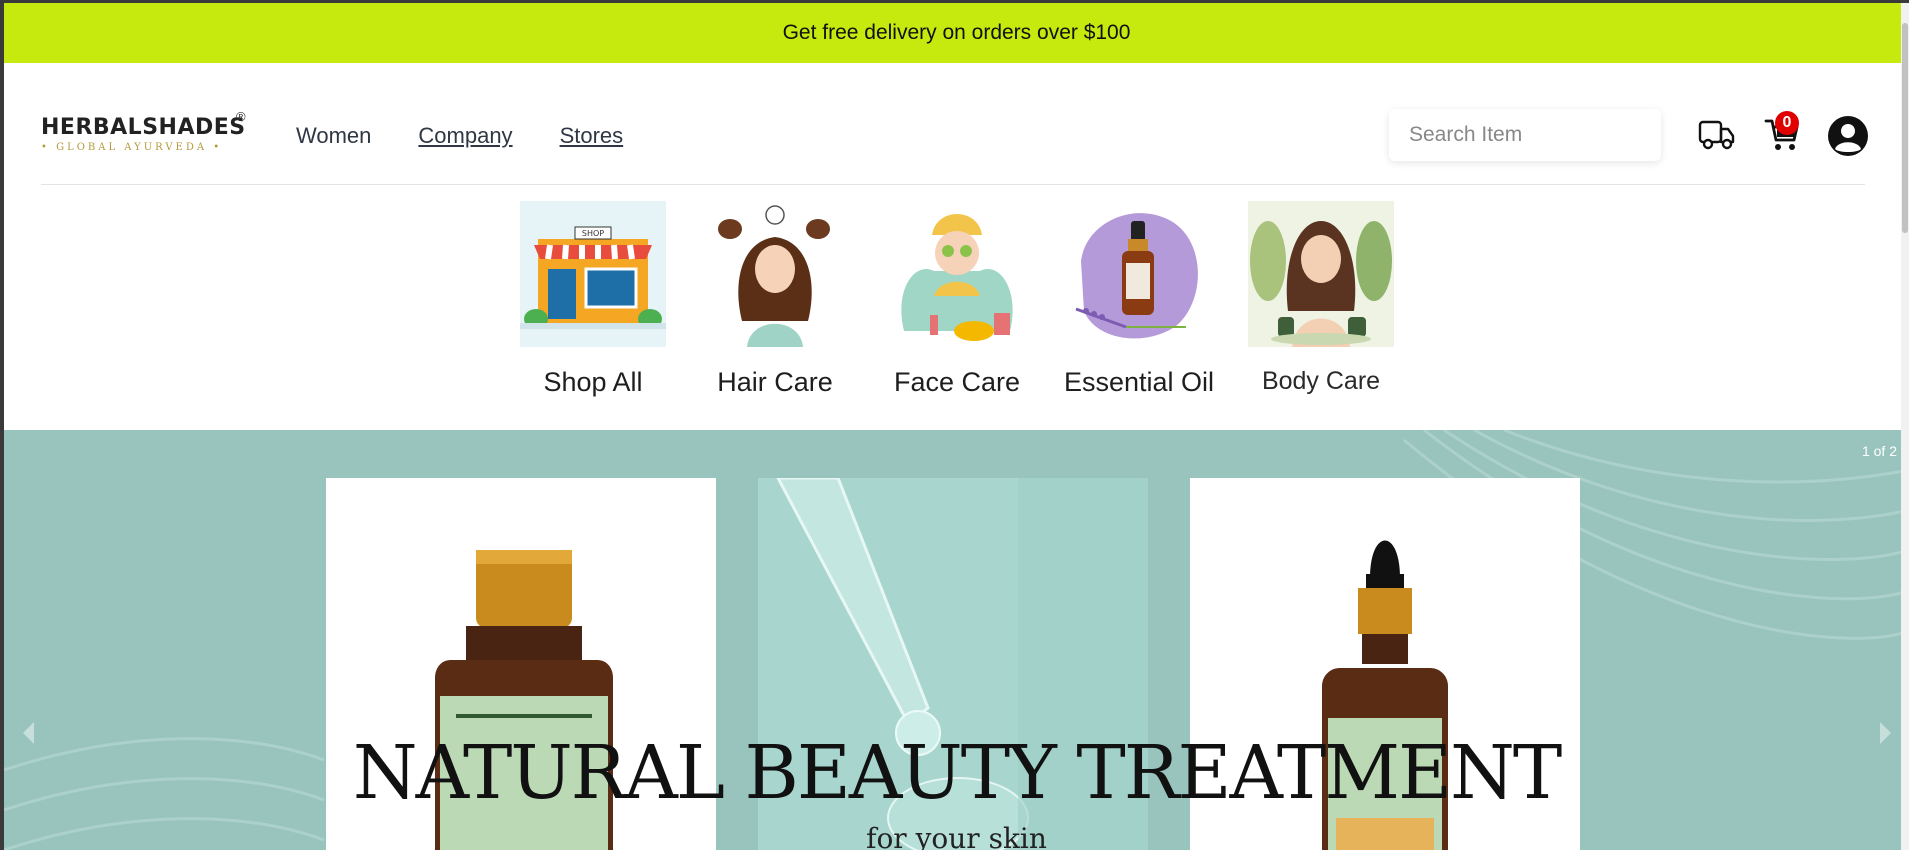  Describe the element at coordinates (1525, 135) in the screenshot. I see `search-input: Search Item` at that location.